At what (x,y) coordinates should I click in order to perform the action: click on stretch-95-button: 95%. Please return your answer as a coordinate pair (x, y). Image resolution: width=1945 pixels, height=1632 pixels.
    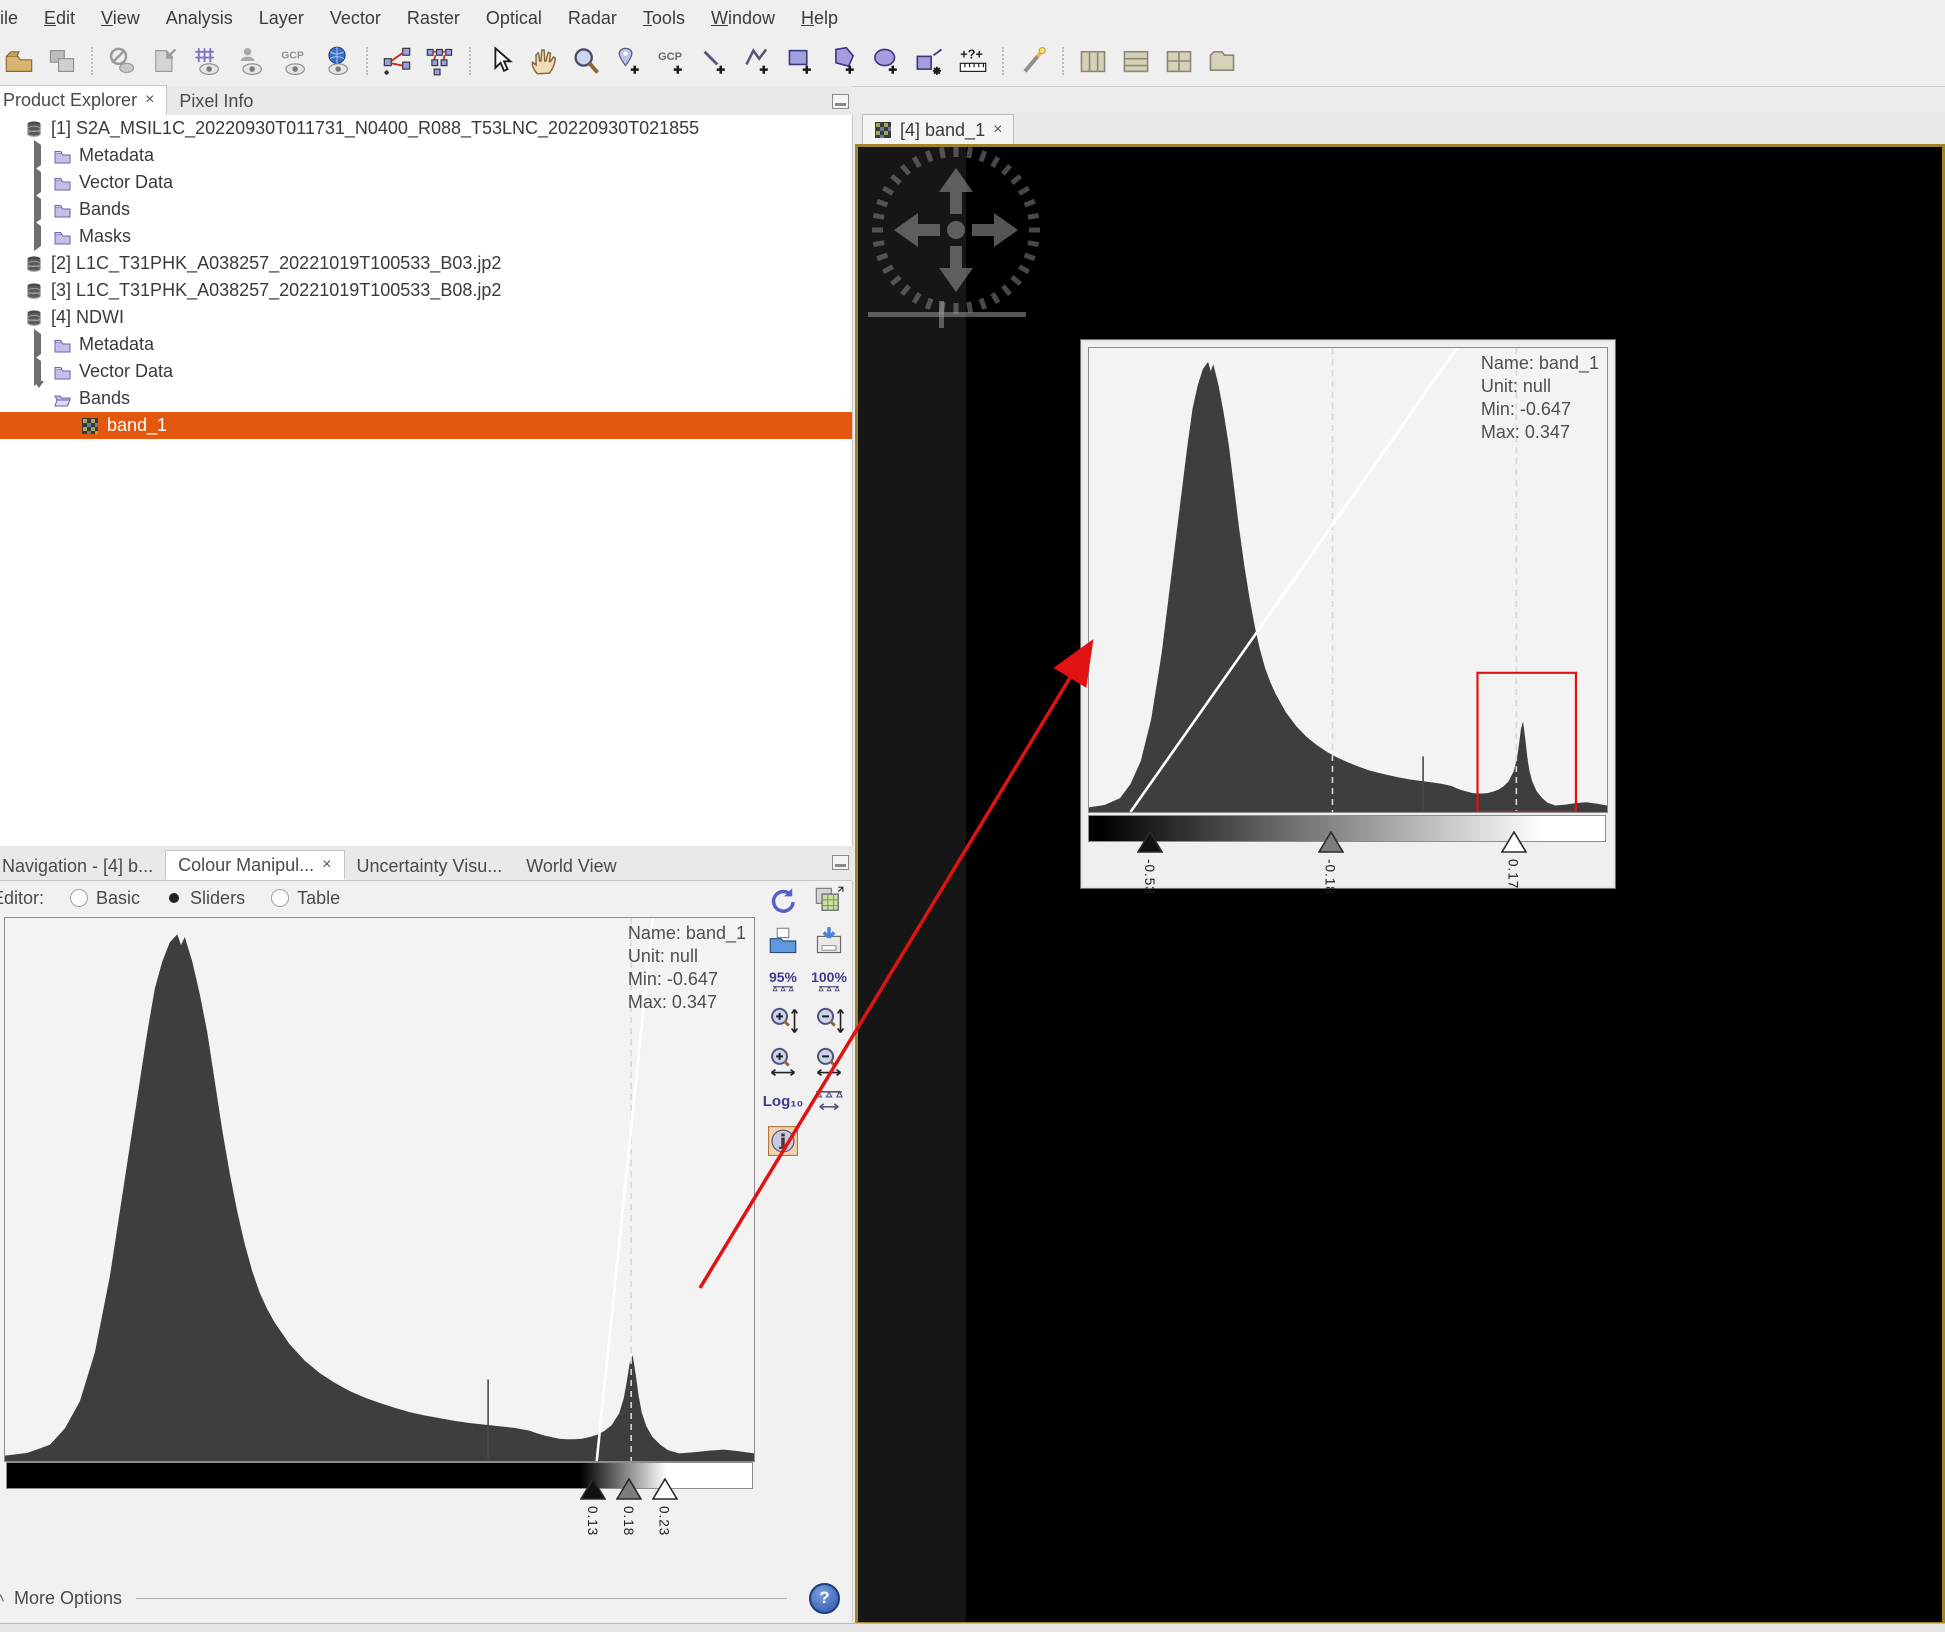
    Looking at the image, I should click on (783, 981).